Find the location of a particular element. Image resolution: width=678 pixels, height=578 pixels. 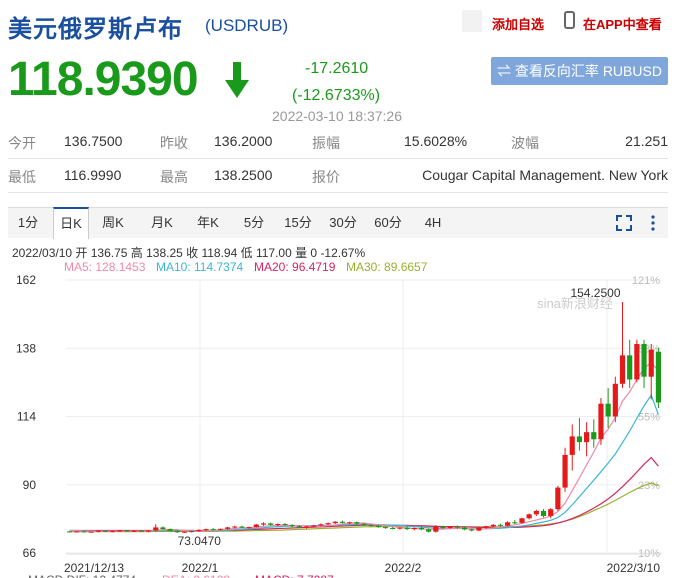

source-value: Cougar Capital Management. New York is located at coordinates (545, 175).